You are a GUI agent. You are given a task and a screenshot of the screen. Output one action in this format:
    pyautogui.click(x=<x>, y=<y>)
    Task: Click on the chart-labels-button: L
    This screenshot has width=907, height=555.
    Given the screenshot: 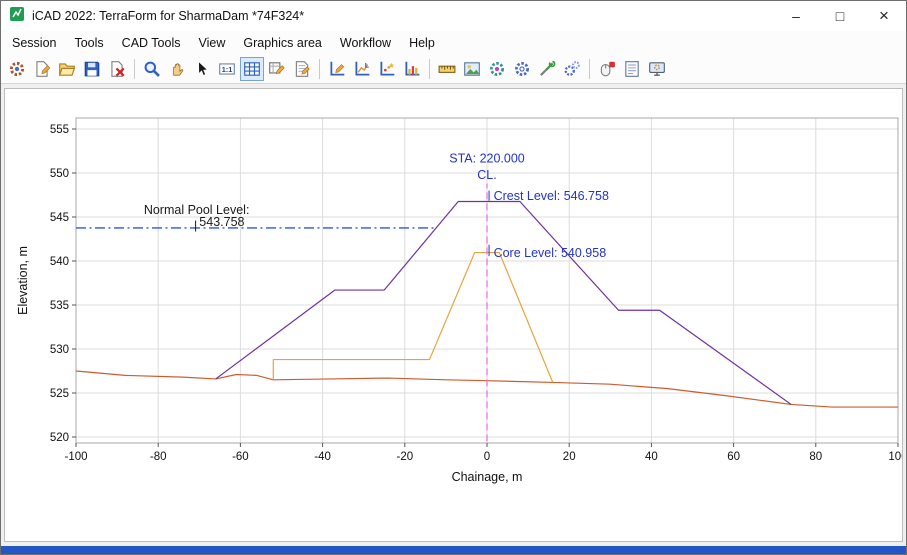 What is the action you would take?
    pyautogui.click(x=362, y=69)
    